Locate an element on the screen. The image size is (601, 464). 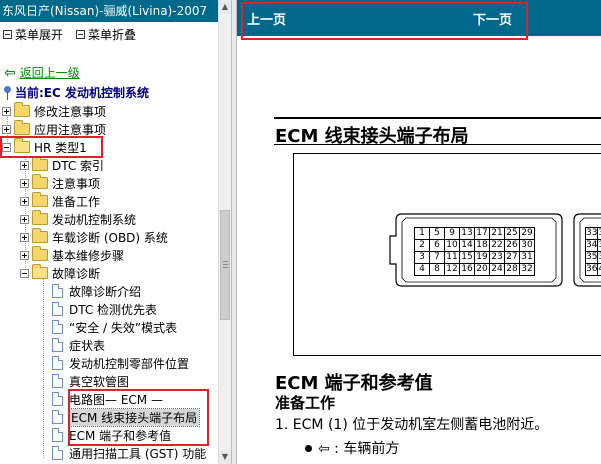
menu-expand-button: 菜单展开 is located at coordinates (33, 34).